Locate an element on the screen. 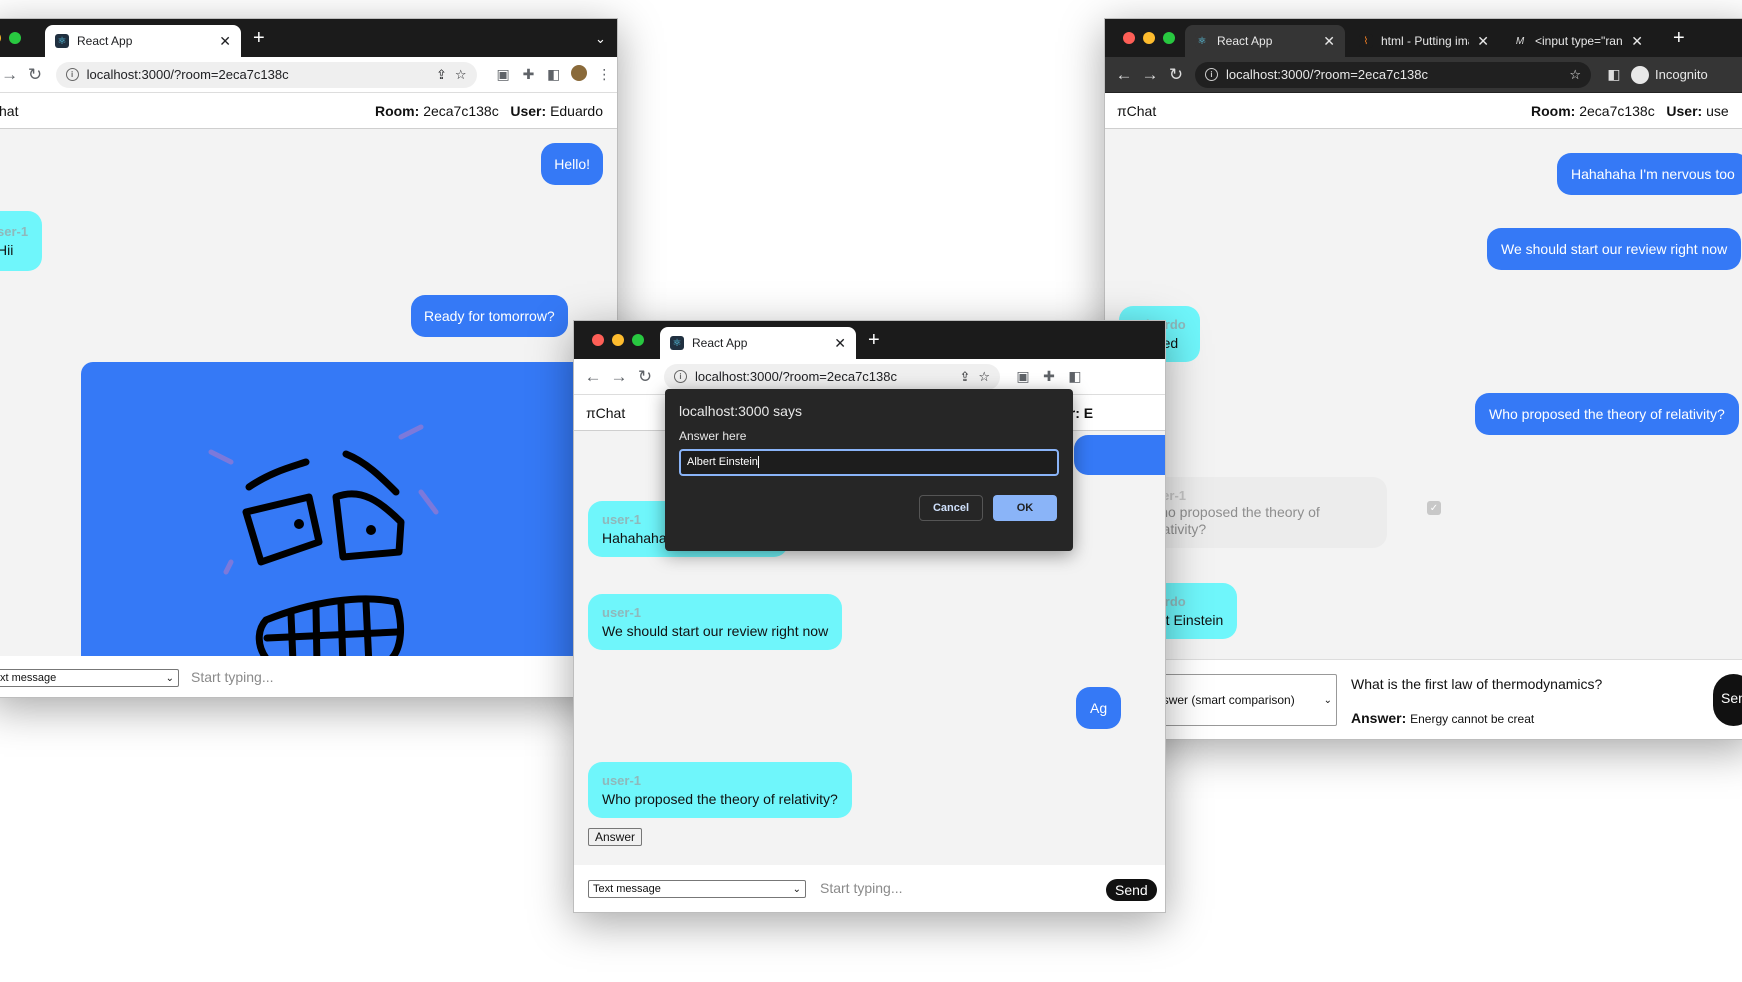 The image size is (1742, 982). app-brand: hat is located at coordinates (9, 111).